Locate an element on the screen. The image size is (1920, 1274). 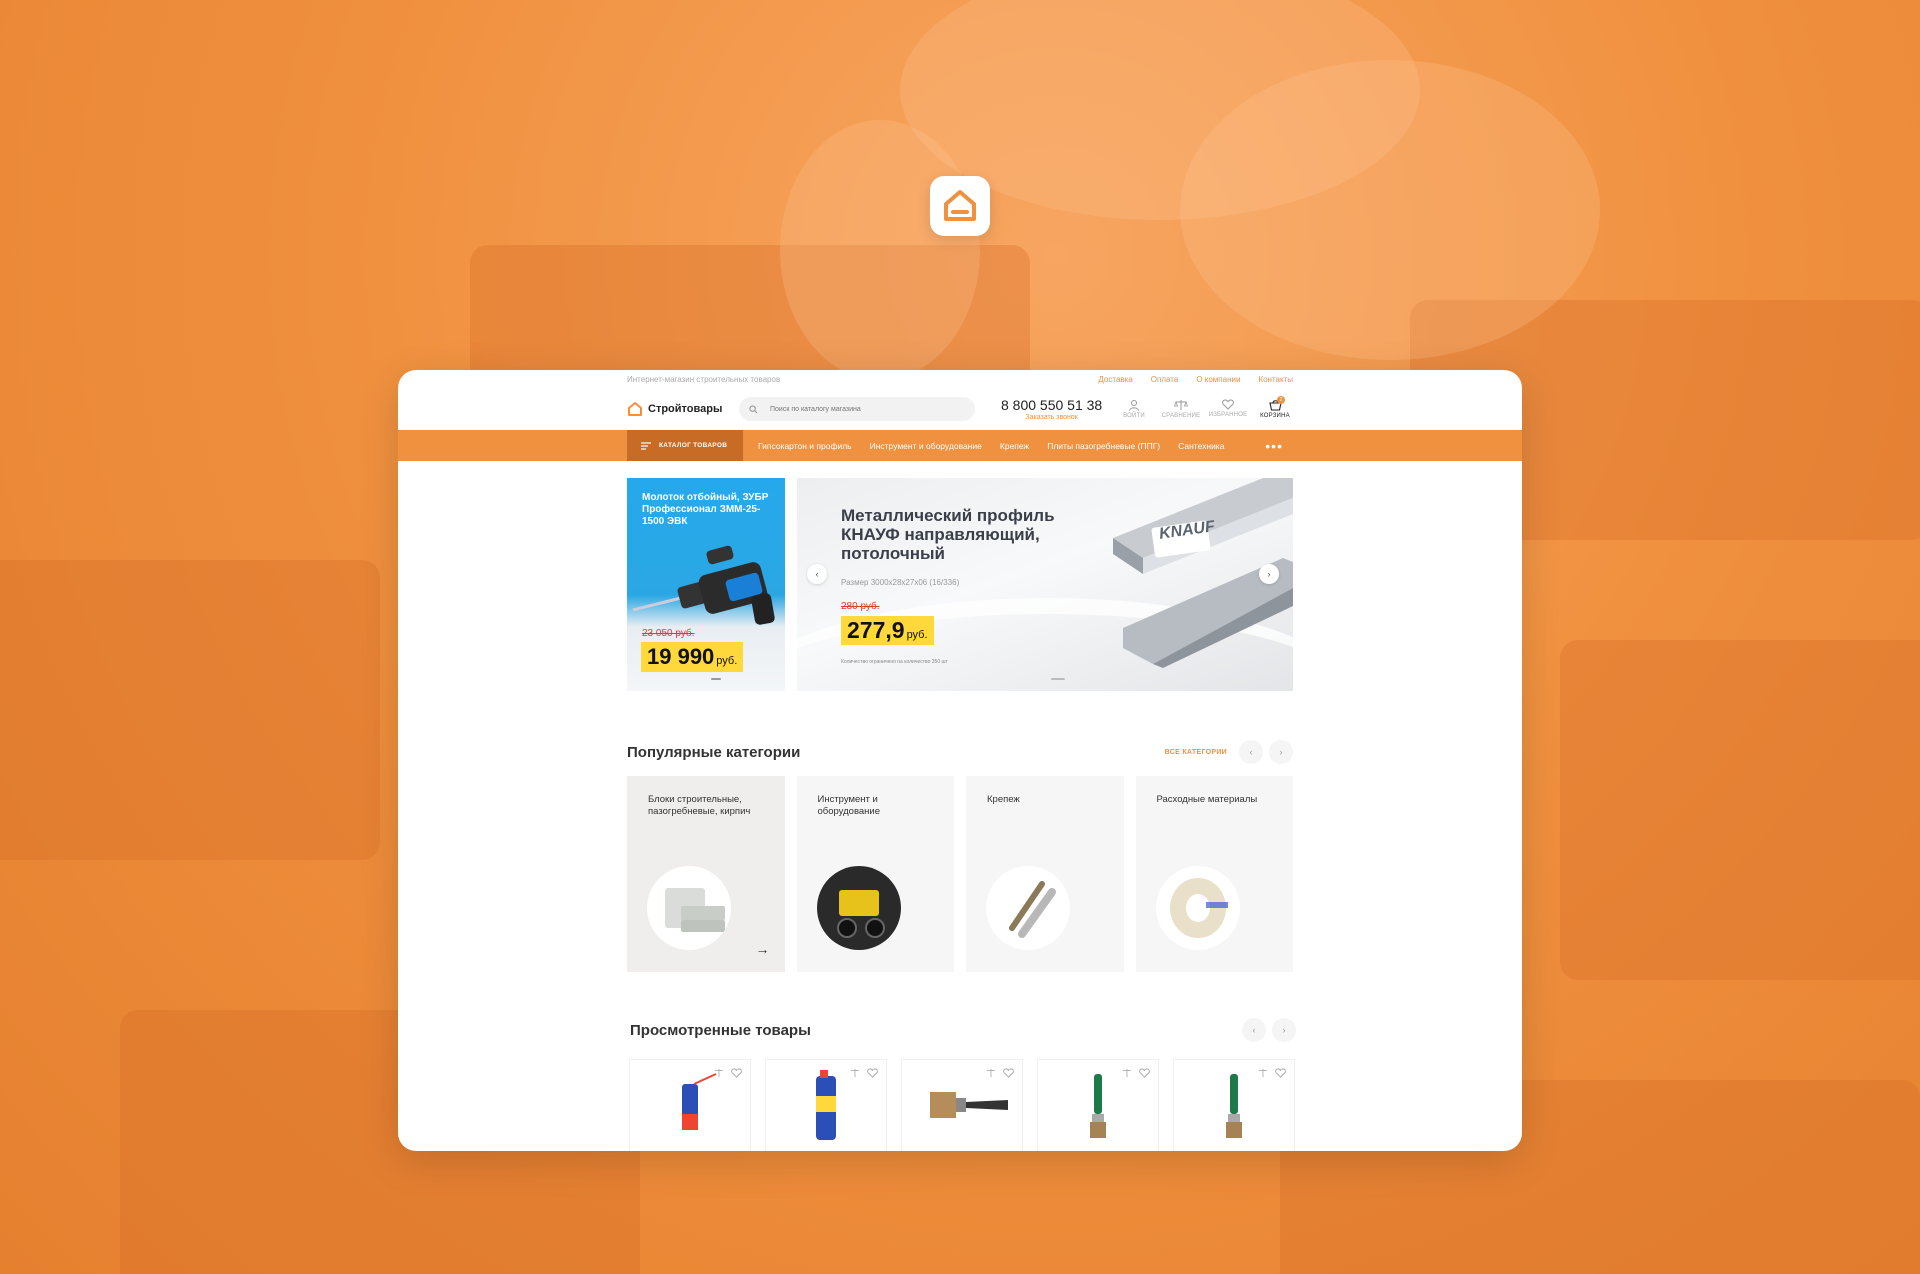
promo-main-price-value: 277,9 is located at coordinates (876, 630).